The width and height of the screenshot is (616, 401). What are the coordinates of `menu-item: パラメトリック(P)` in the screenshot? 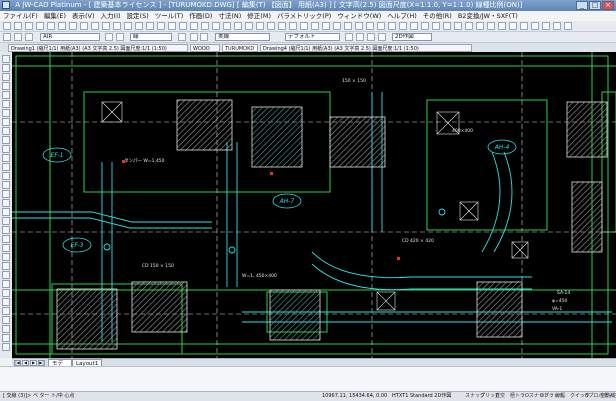 It's located at (304, 16).